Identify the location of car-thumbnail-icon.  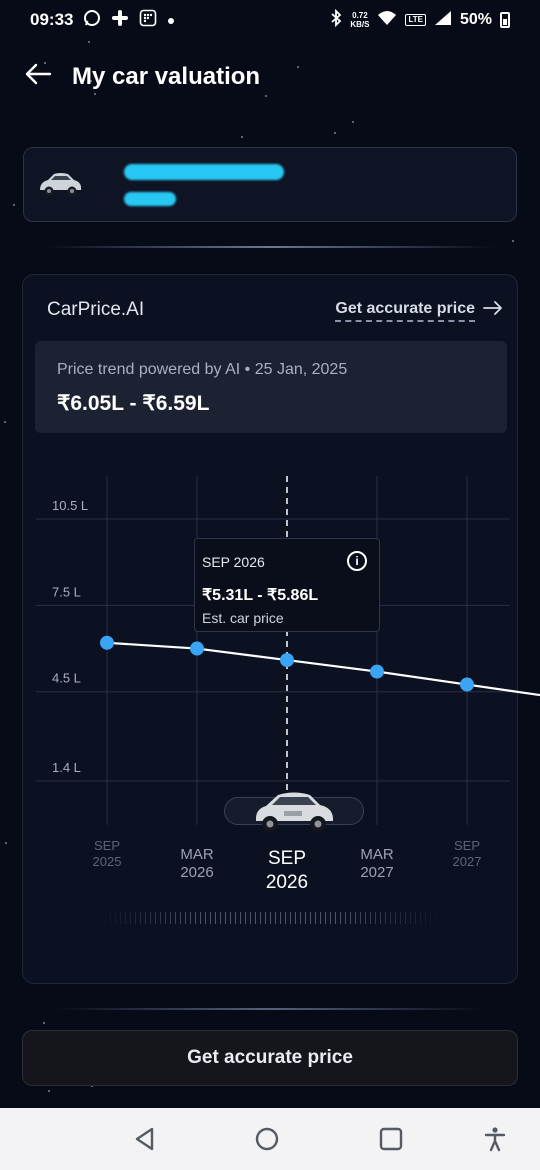
(61, 184).